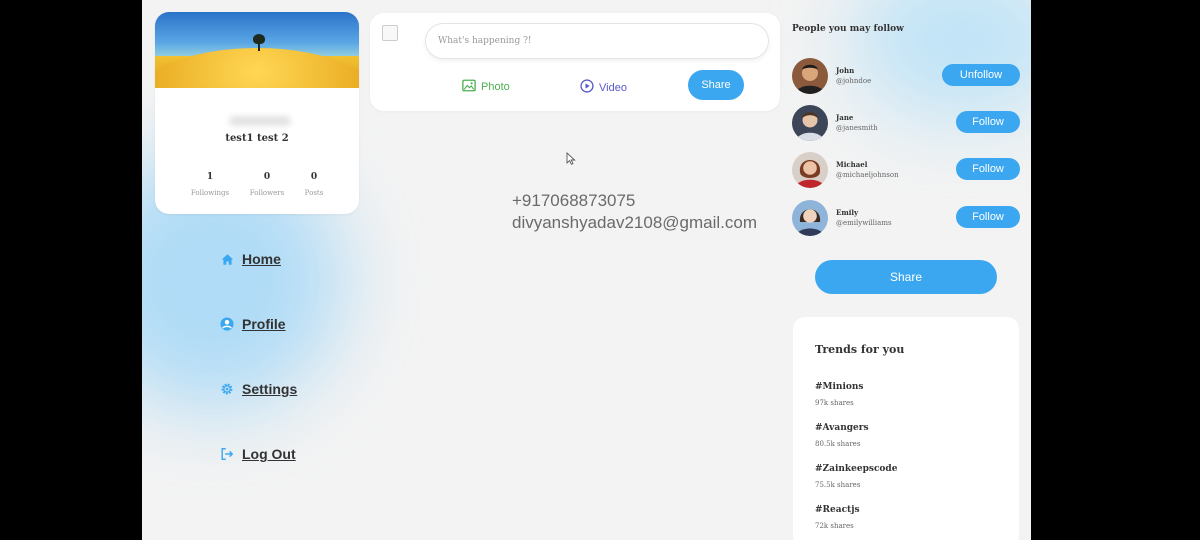 This screenshot has height=540, width=1200. I want to click on post-input, so click(597, 41).